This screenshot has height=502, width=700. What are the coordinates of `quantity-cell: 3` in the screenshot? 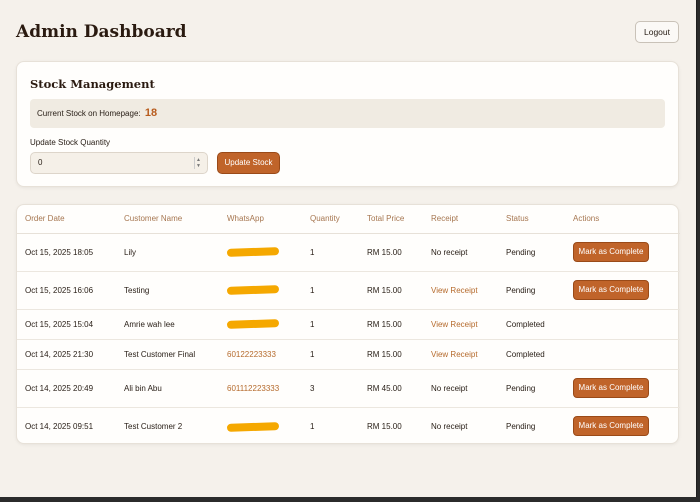 It's located at (330, 388).